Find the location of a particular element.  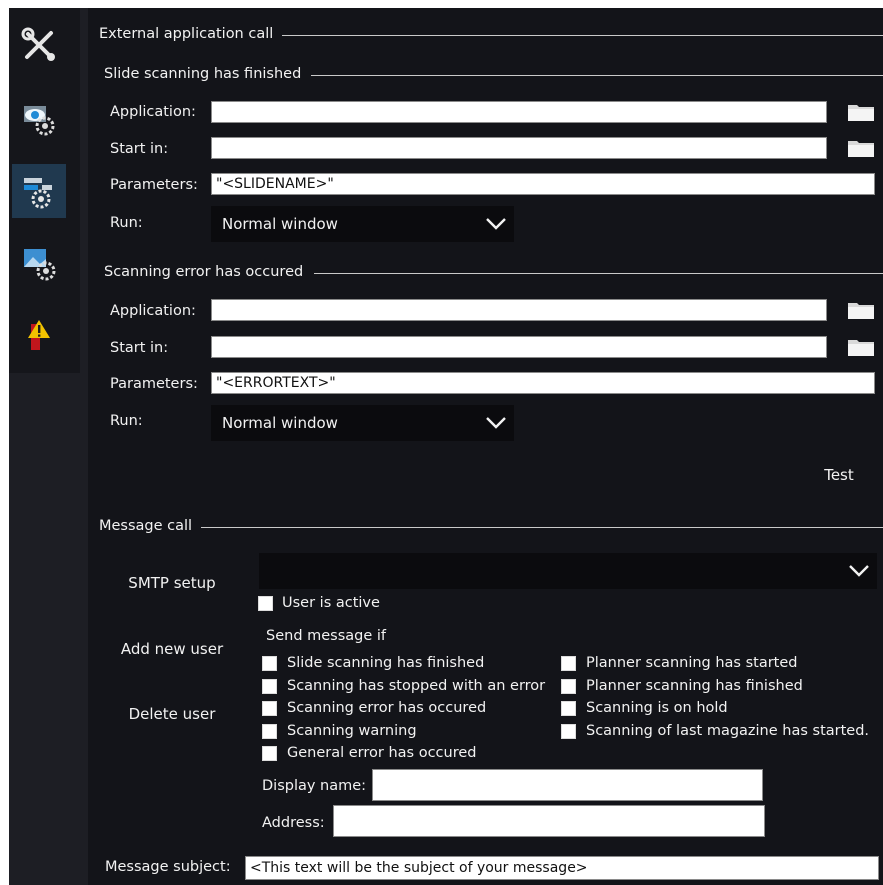

delete-user-button: Delete user is located at coordinates (172, 714).